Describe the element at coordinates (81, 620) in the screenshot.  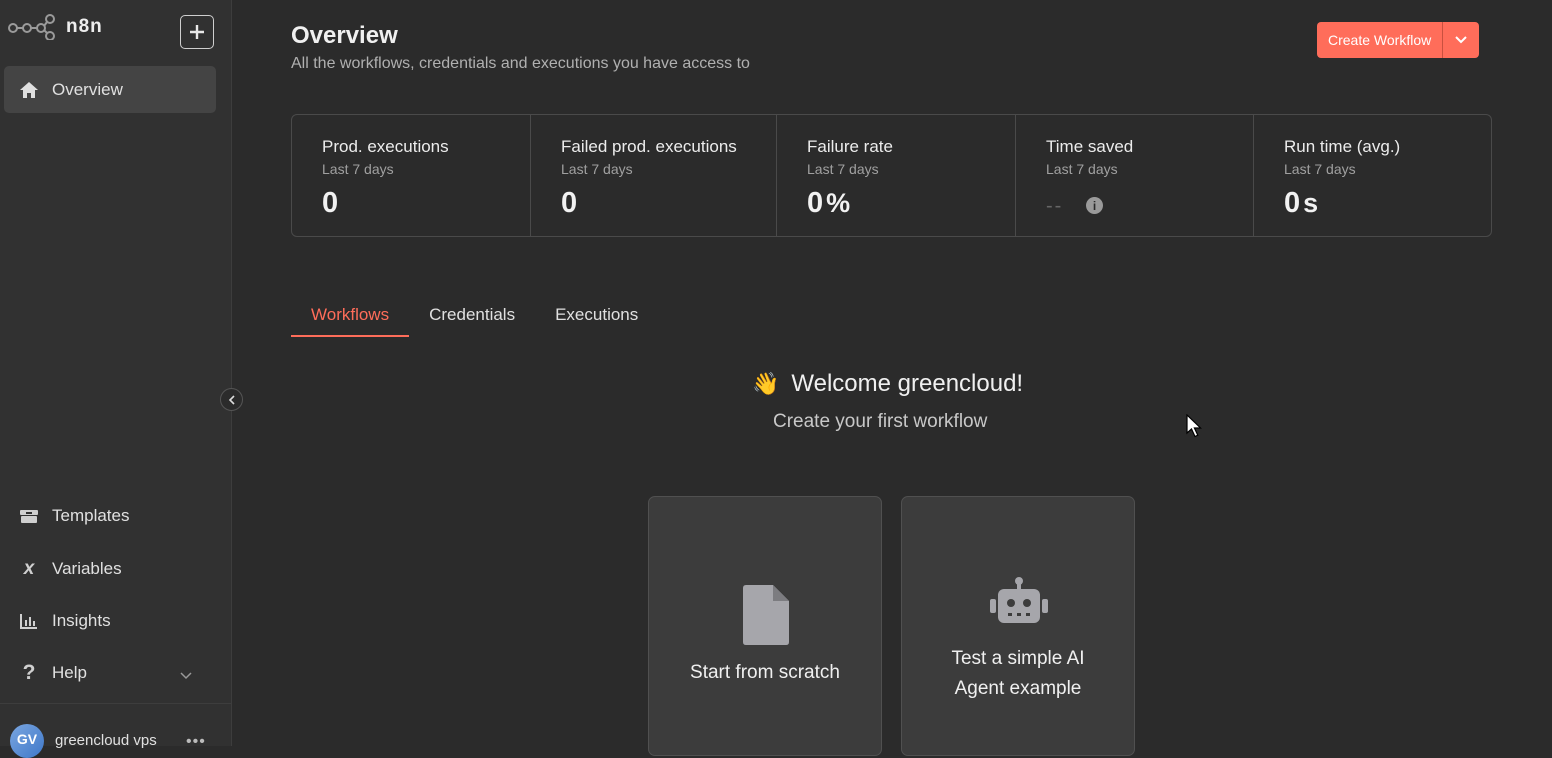
I see `sidebar-item-label: Insights` at that location.